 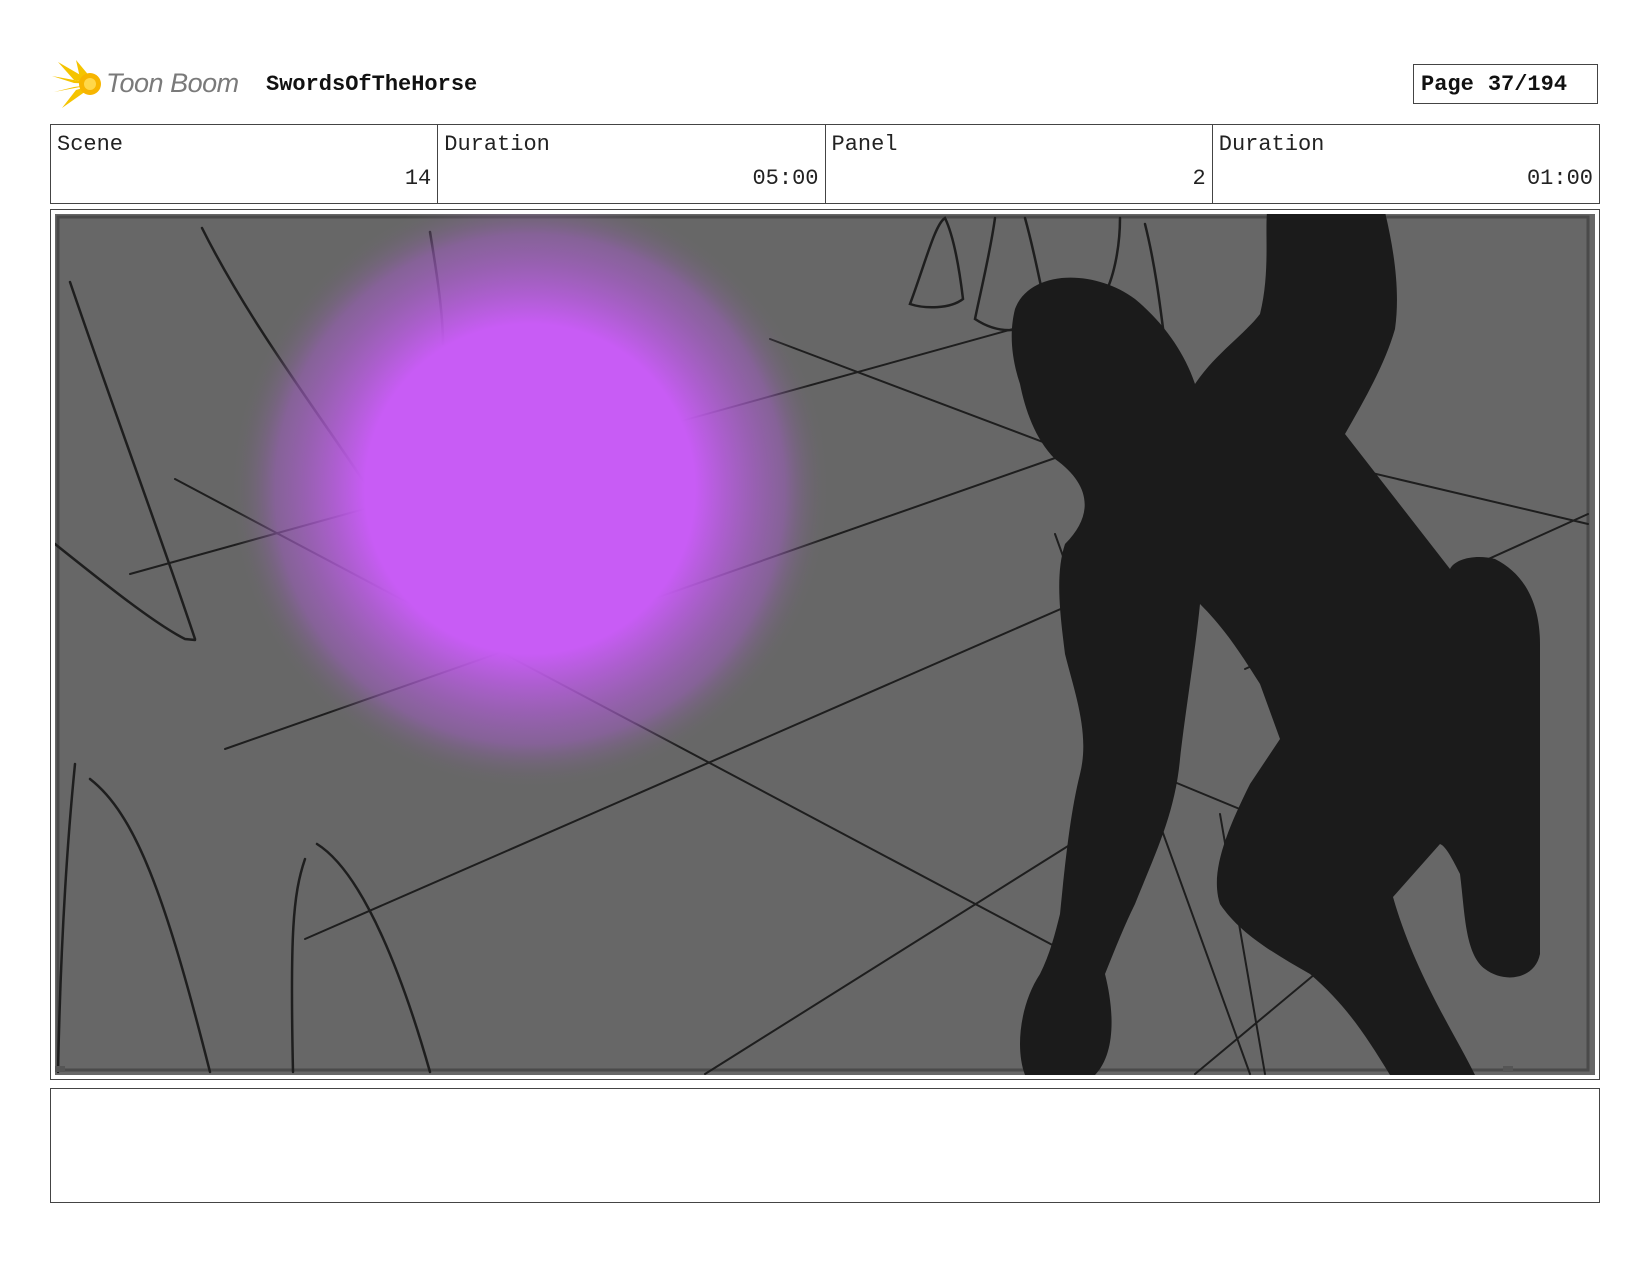 I want to click on panel-value: 2, so click(x=1199, y=178).